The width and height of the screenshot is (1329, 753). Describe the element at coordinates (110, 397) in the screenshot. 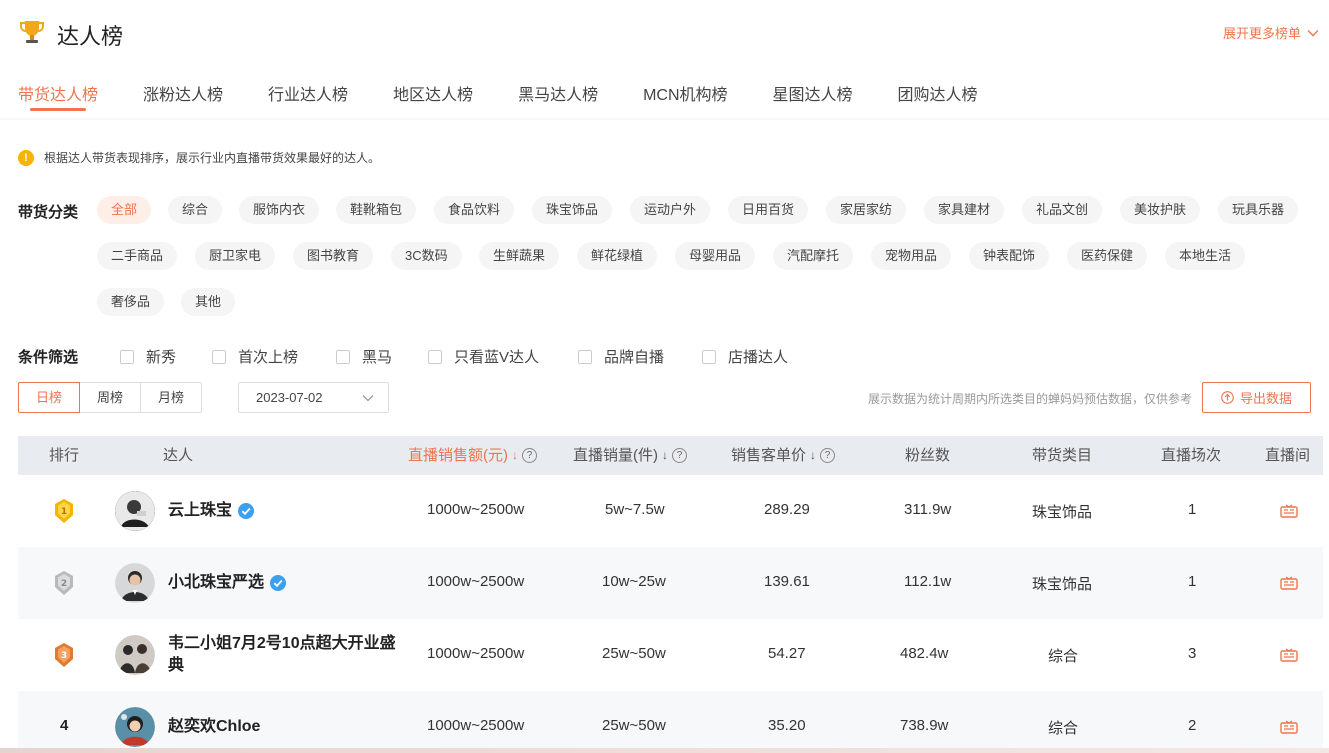

I see `period-weekly-button: 周榜` at that location.